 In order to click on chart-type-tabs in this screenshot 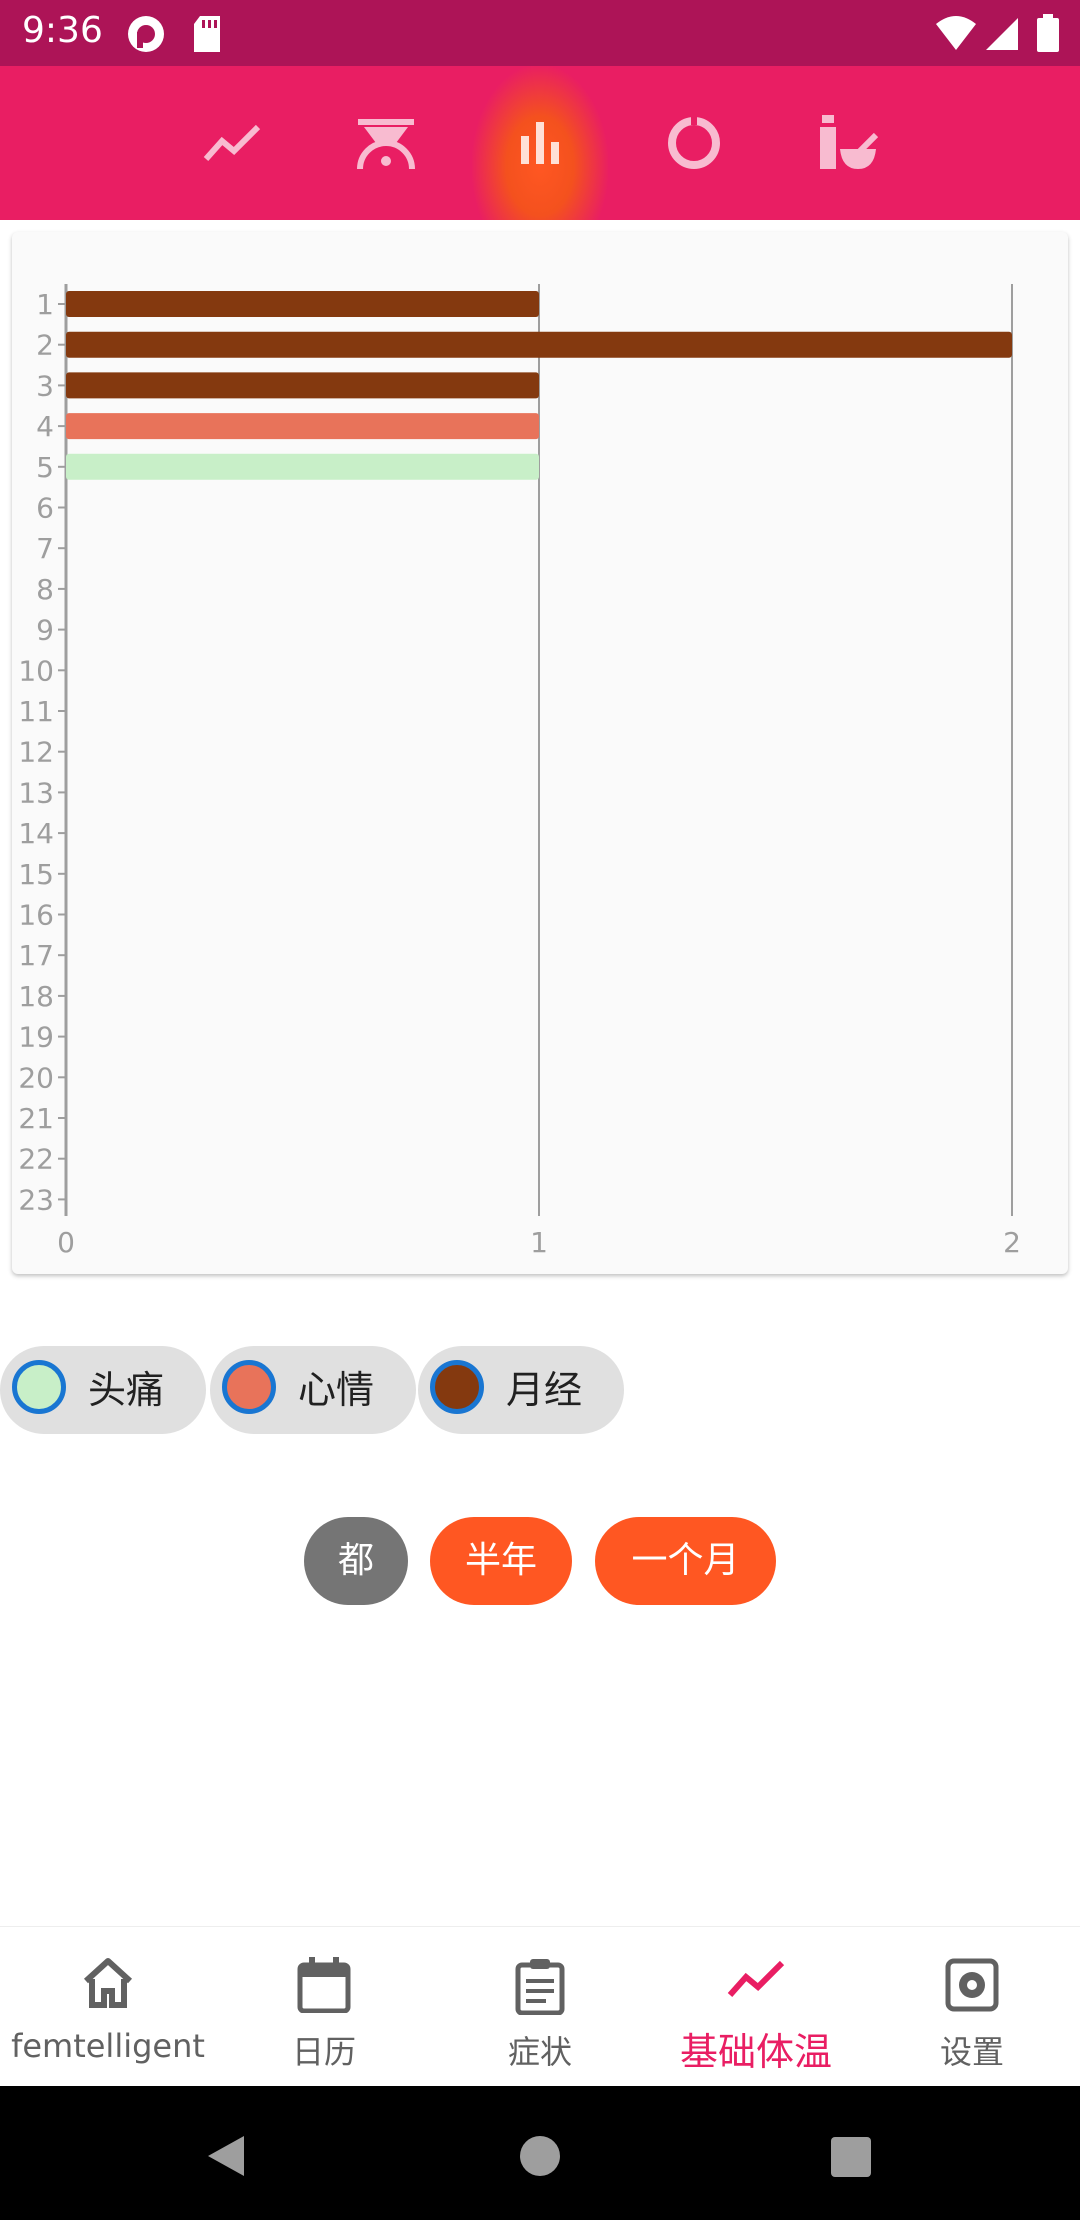, I will do `click(540, 143)`.